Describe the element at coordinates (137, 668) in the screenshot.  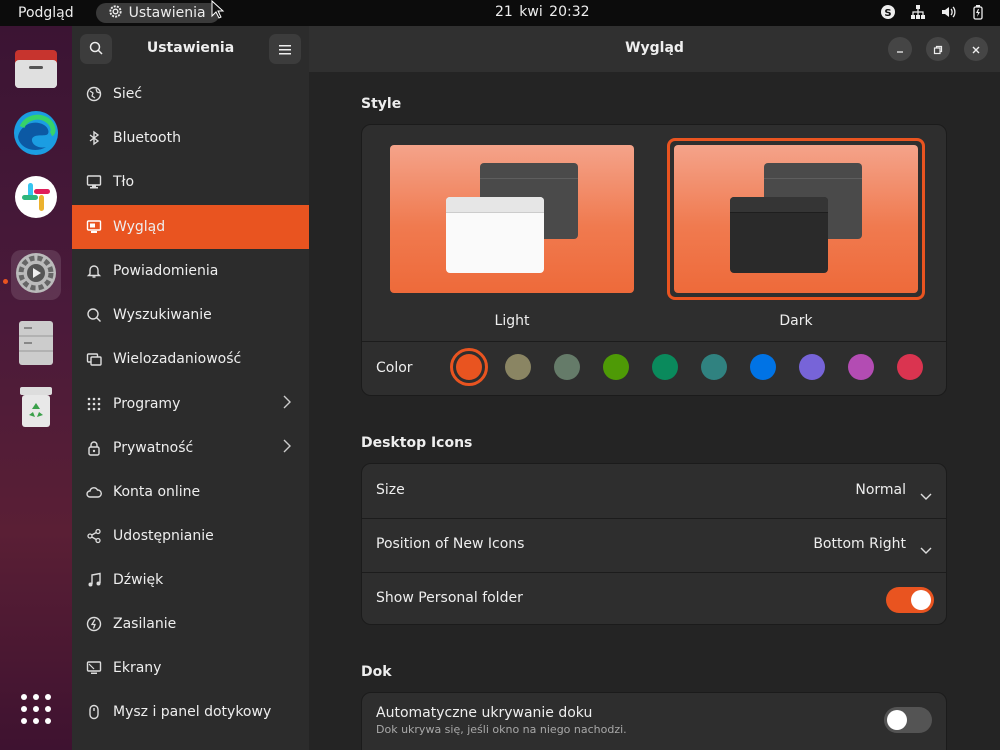
I see `sidebar-item-label: Ekrany` at that location.